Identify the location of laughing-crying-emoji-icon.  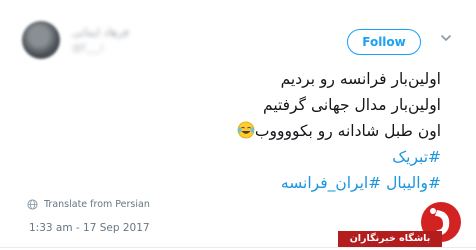
(246, 130).